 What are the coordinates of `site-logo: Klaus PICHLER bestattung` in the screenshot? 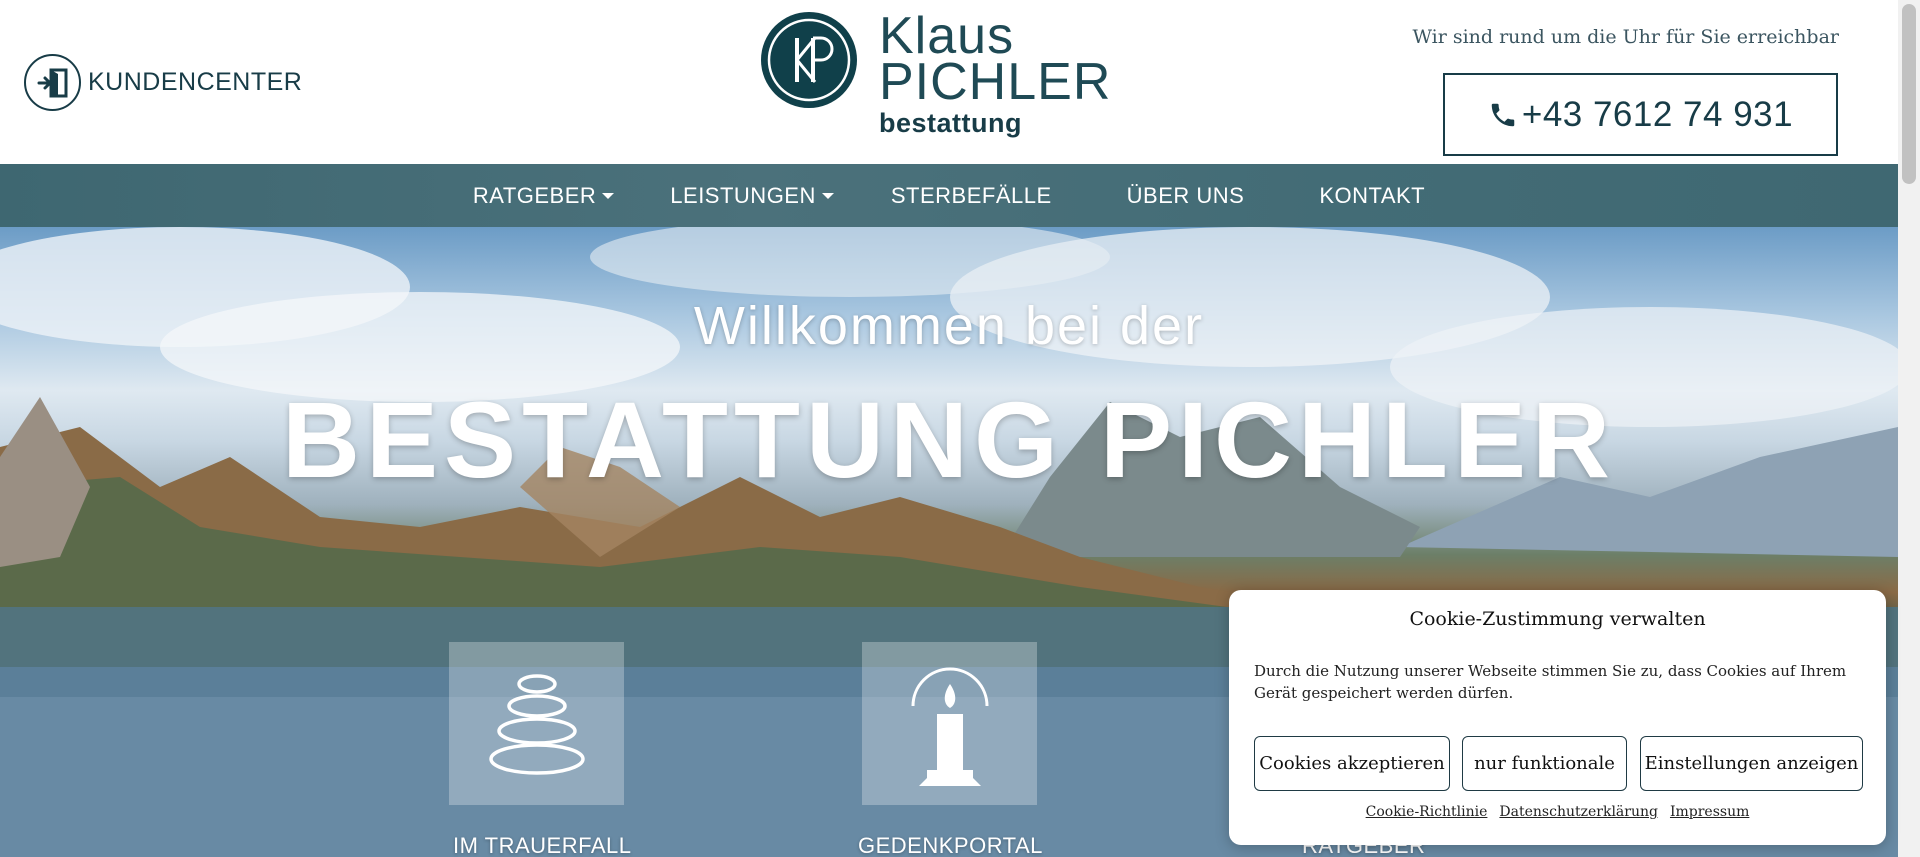 It's located at (950, 72).